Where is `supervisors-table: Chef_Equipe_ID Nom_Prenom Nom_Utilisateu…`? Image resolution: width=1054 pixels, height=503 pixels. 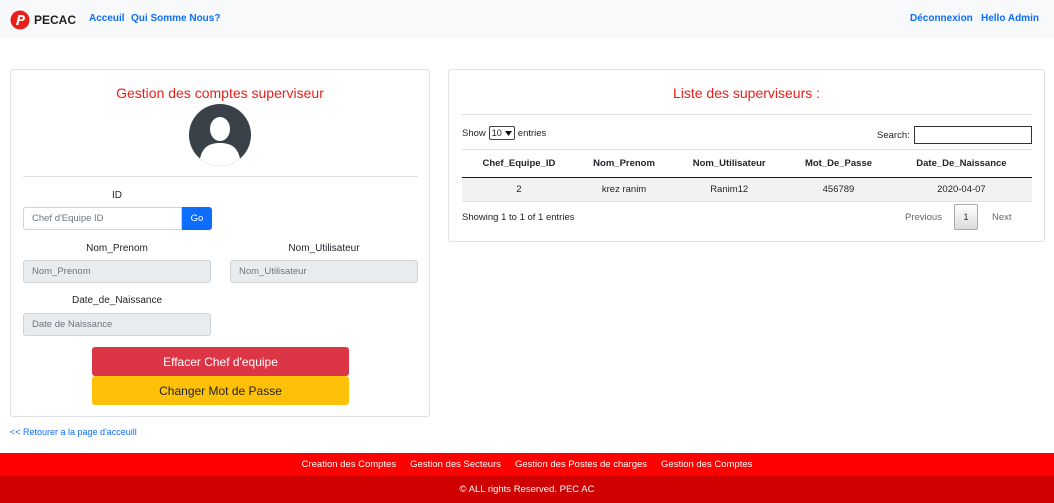 supervisors-table: Chef_Equipe_ID Nom_Prenom Nom_Utilisateu… is located at coordinates (747, 175).